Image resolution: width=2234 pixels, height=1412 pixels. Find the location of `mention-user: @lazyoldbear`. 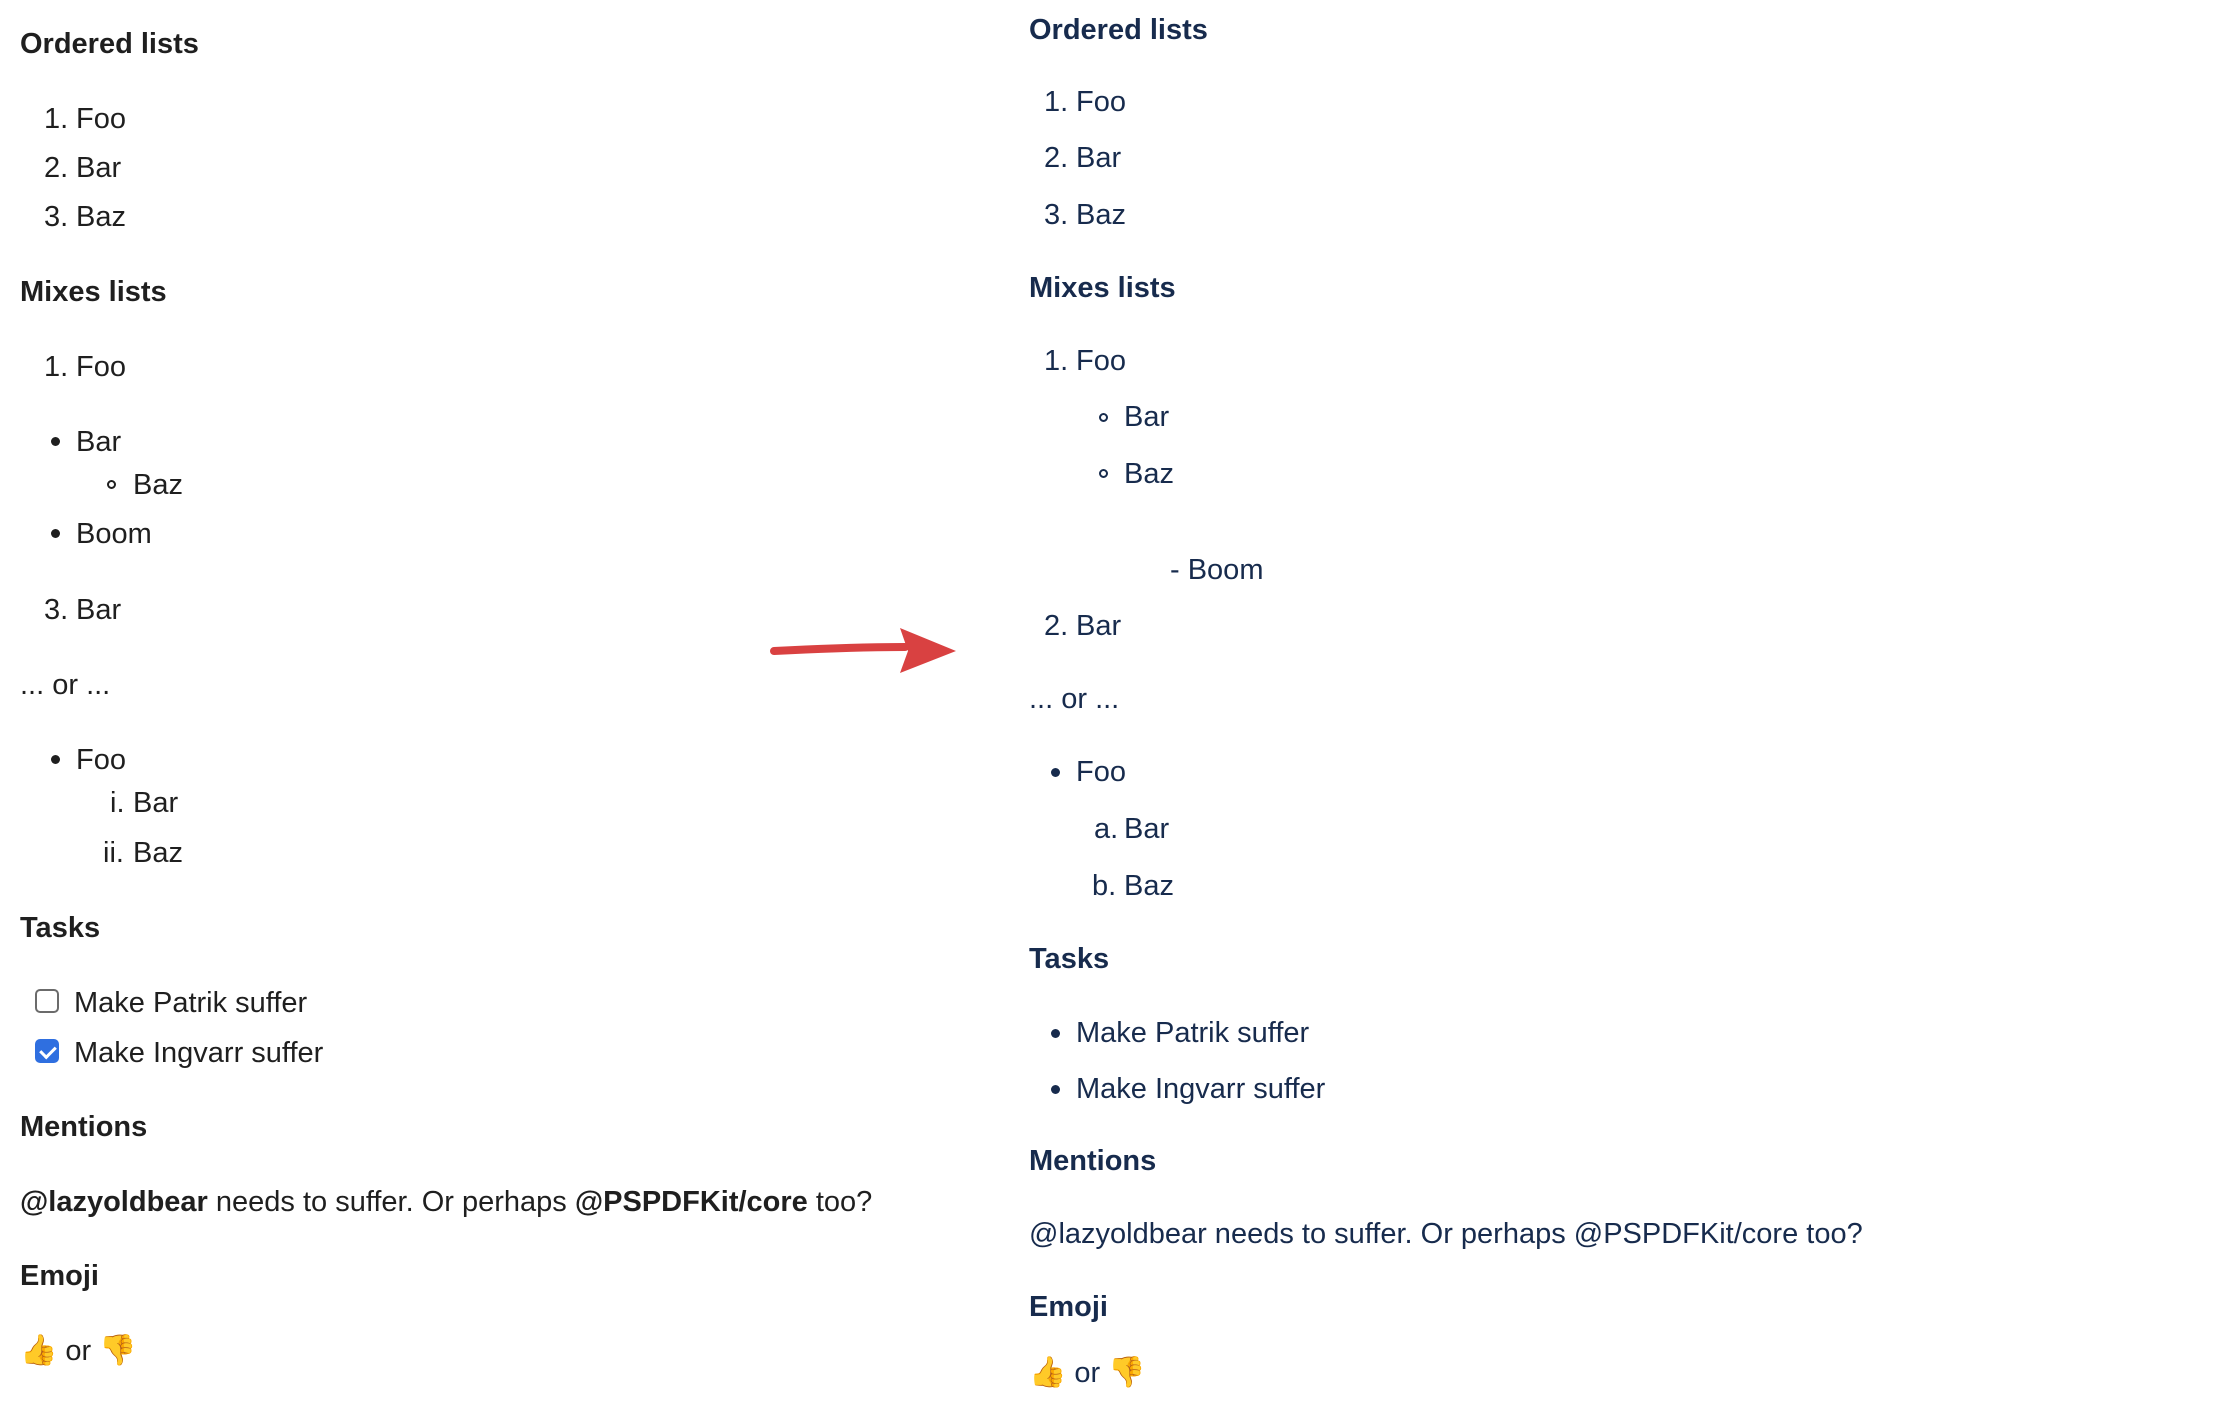

mention-user: @lazyoldbear is located at coordinates (114, 1202).